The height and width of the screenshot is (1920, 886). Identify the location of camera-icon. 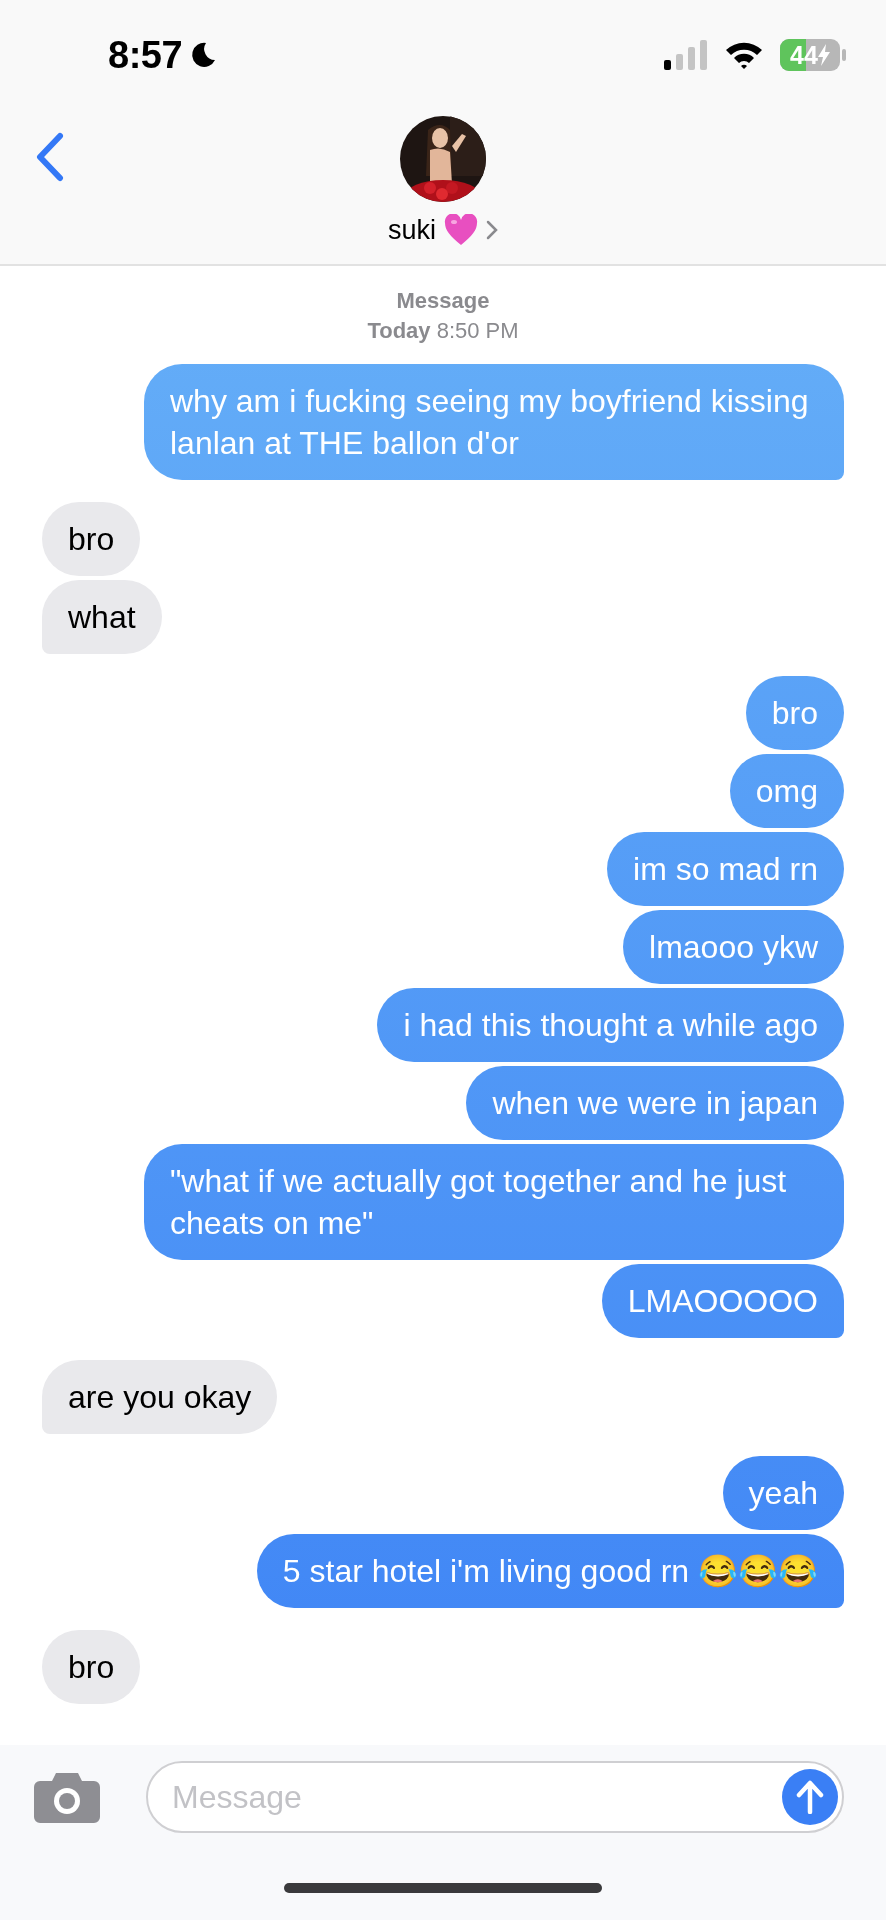
(67, 1797).